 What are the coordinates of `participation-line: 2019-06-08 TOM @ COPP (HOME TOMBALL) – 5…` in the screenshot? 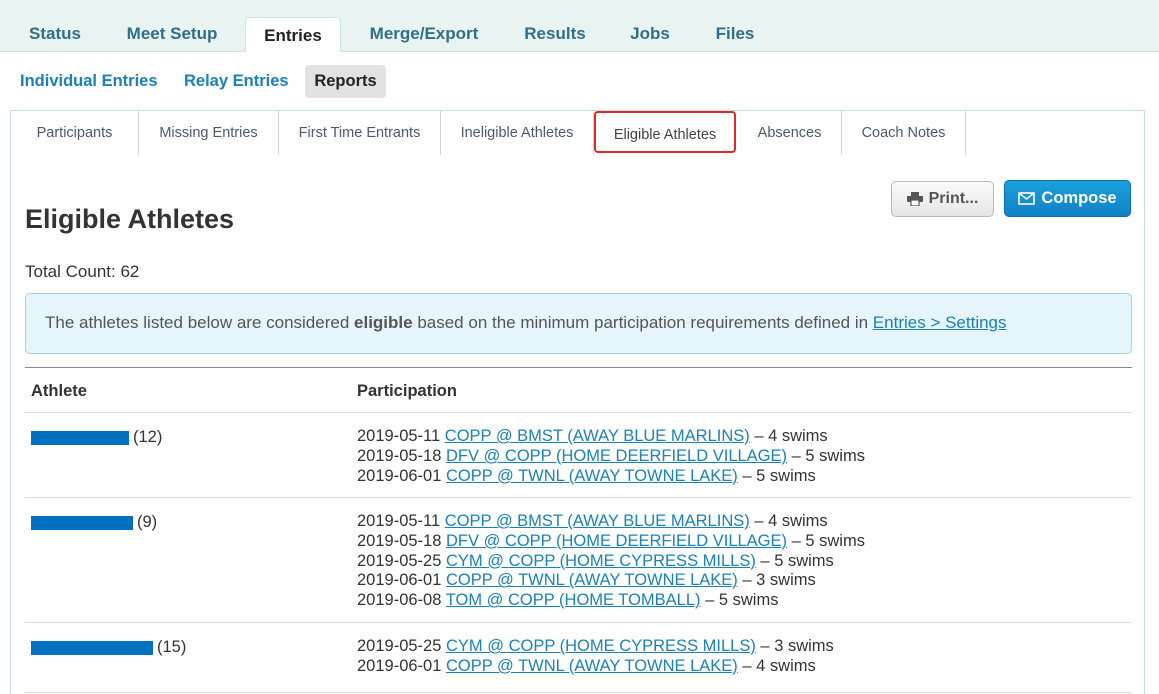 It's located at (611, 601).